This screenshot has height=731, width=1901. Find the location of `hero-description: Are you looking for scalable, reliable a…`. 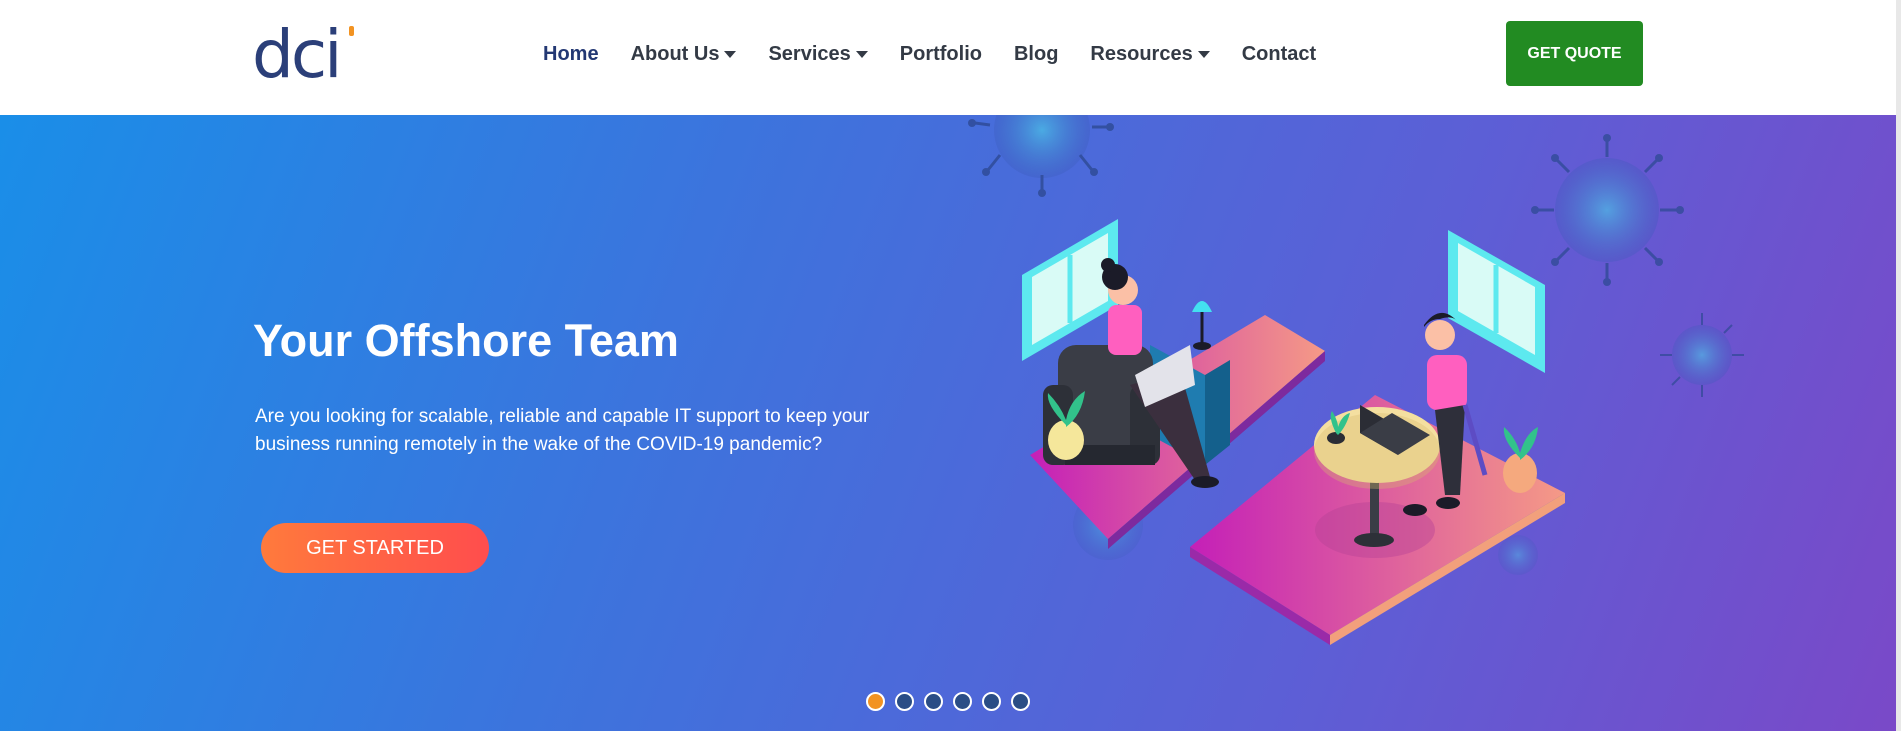

hero-description: Are you looking for scalable, reliable a… is located at coordinates (562, 430).